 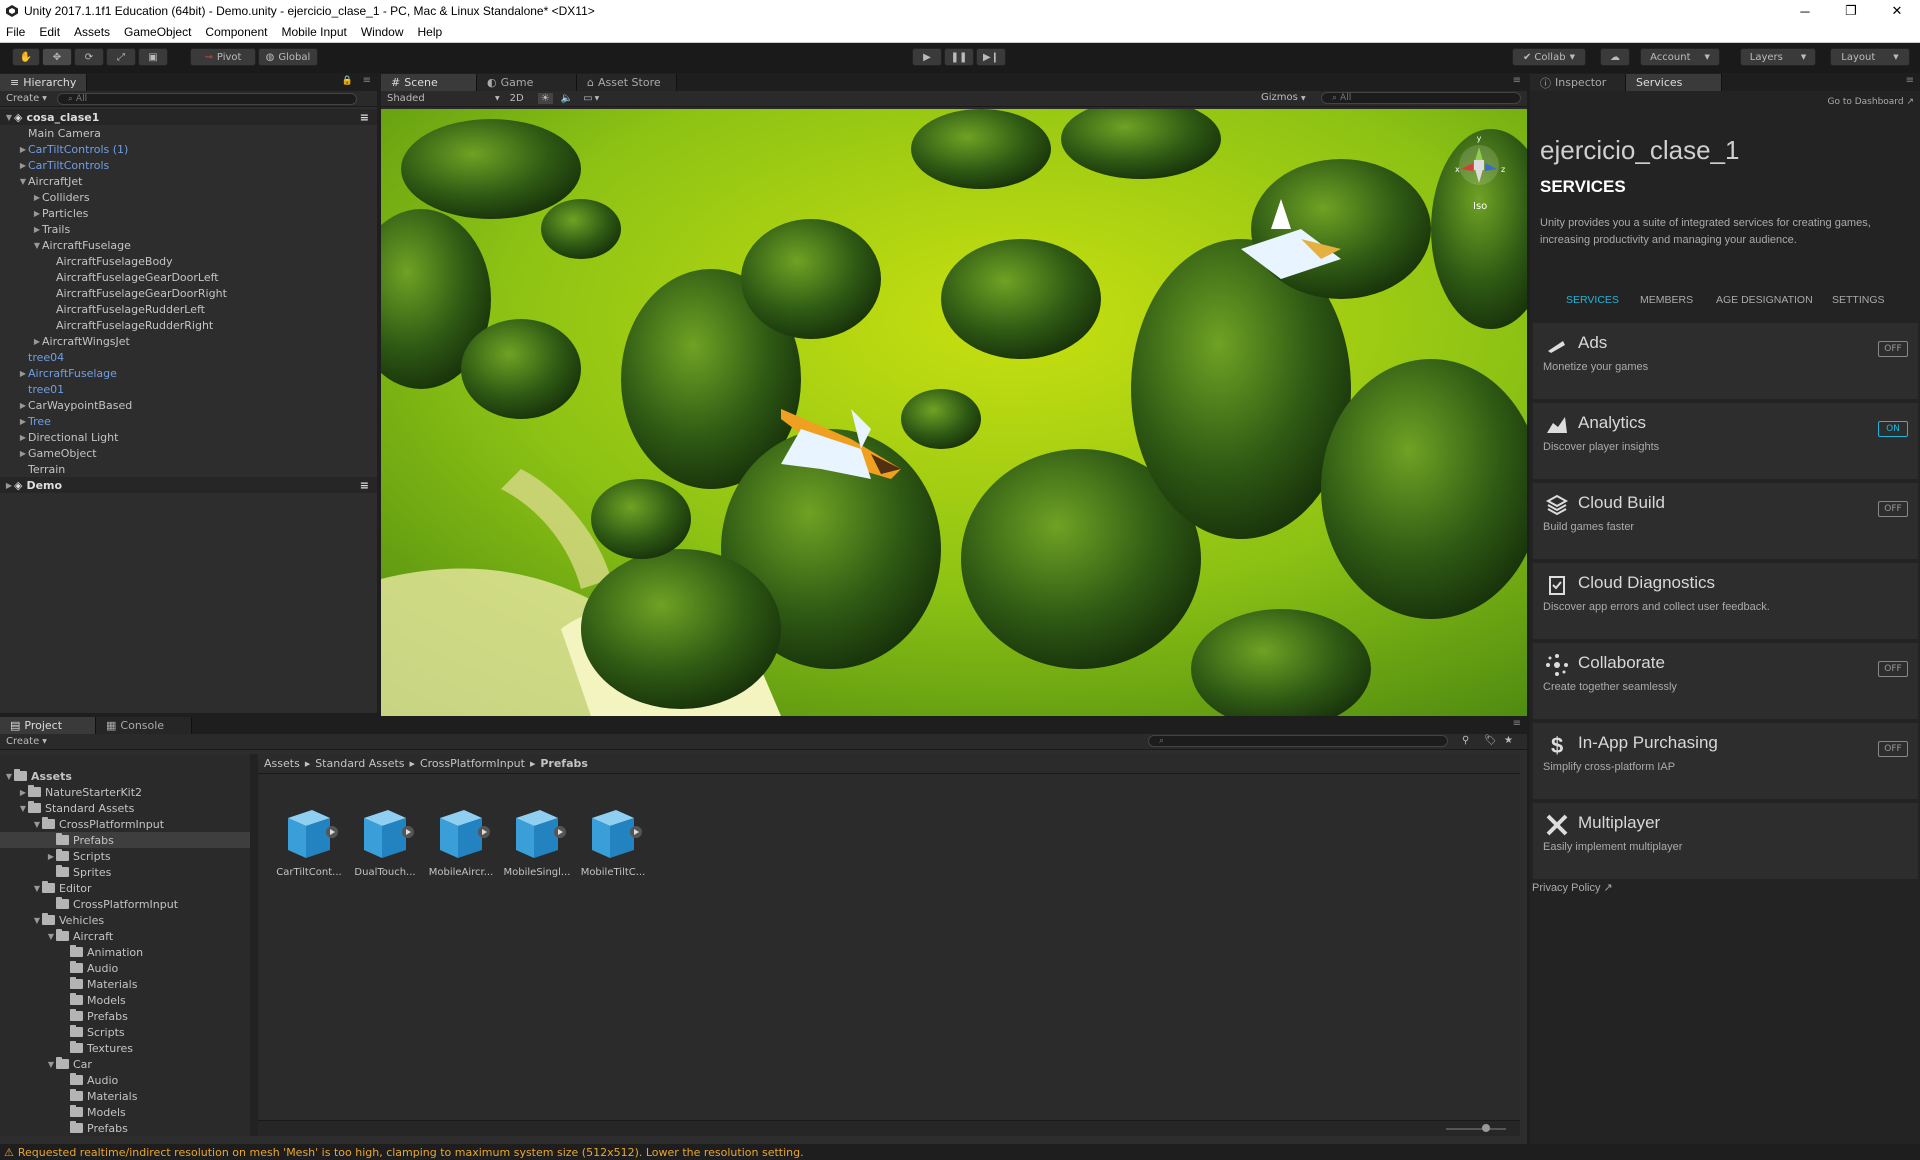 I want to click on breadcrumb-1: Standard Assets, so click(x=359, y=763).